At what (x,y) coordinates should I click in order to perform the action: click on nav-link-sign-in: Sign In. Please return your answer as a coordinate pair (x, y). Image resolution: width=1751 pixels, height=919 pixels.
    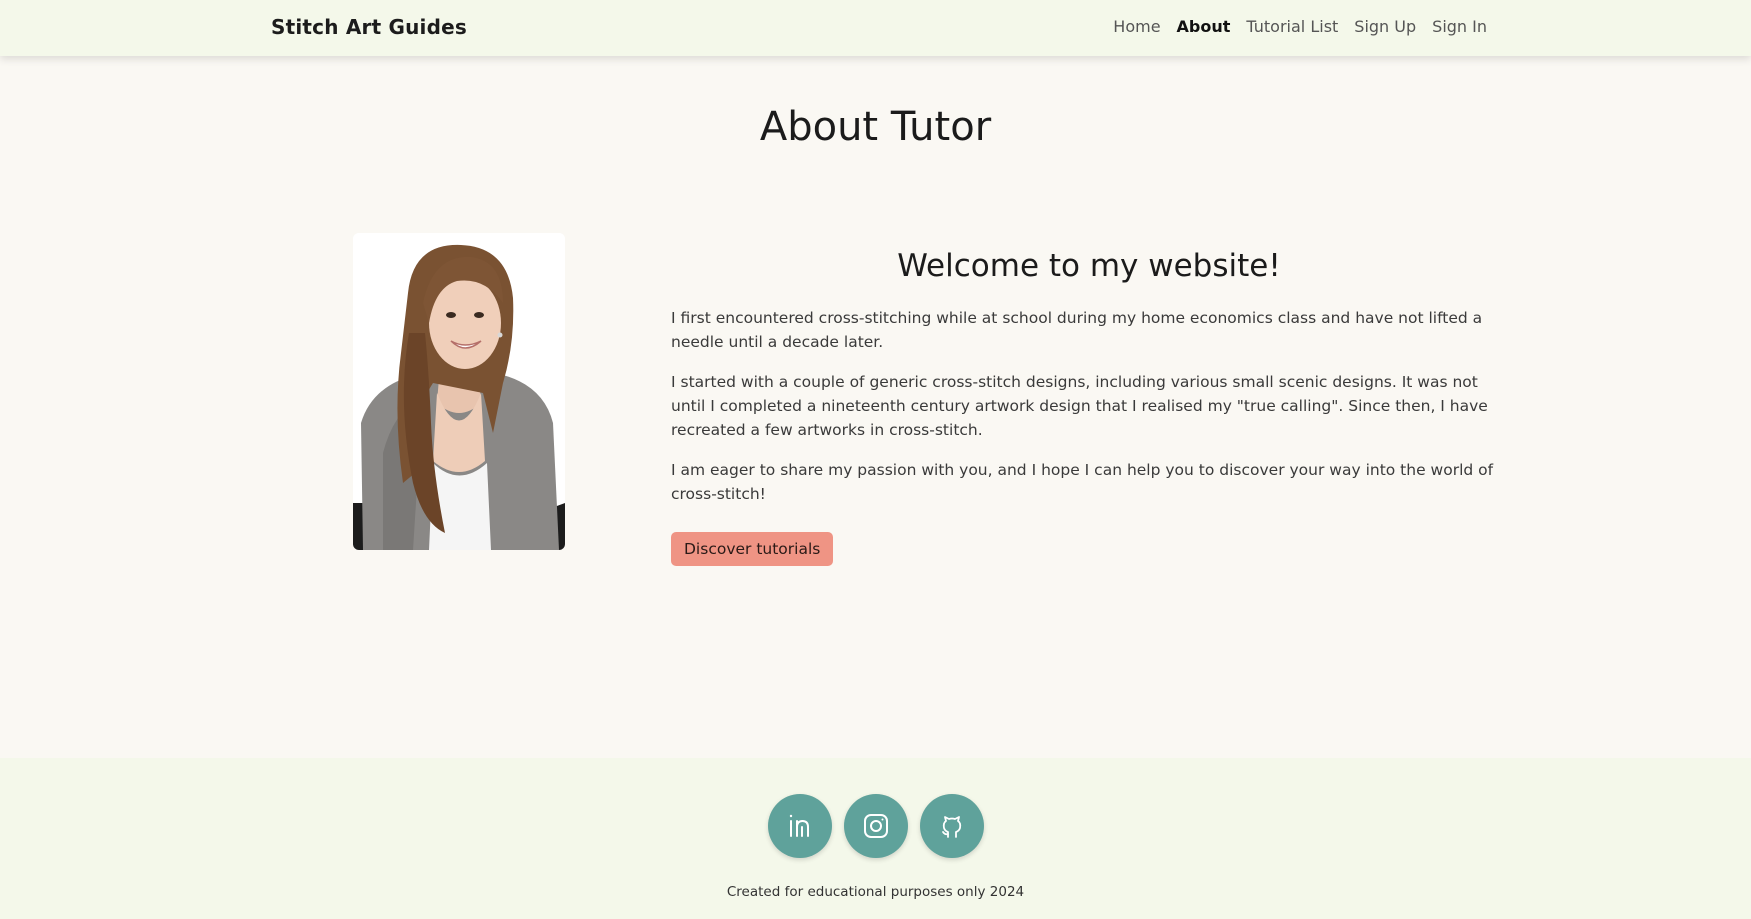
    Looking at the image, I should click on (1459, 26).